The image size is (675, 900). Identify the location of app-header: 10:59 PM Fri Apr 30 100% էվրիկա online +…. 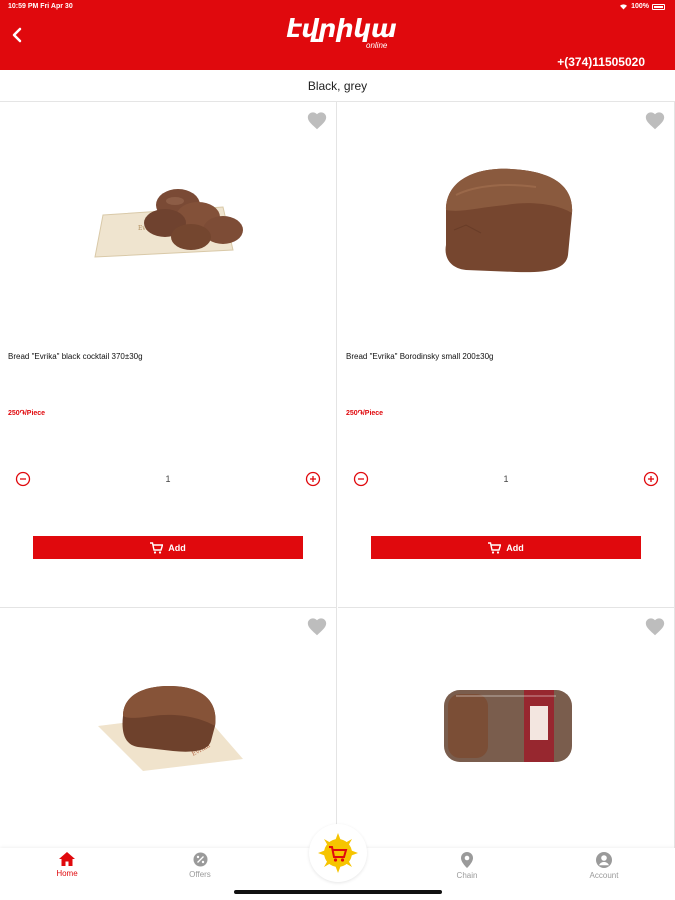
(337, 35).